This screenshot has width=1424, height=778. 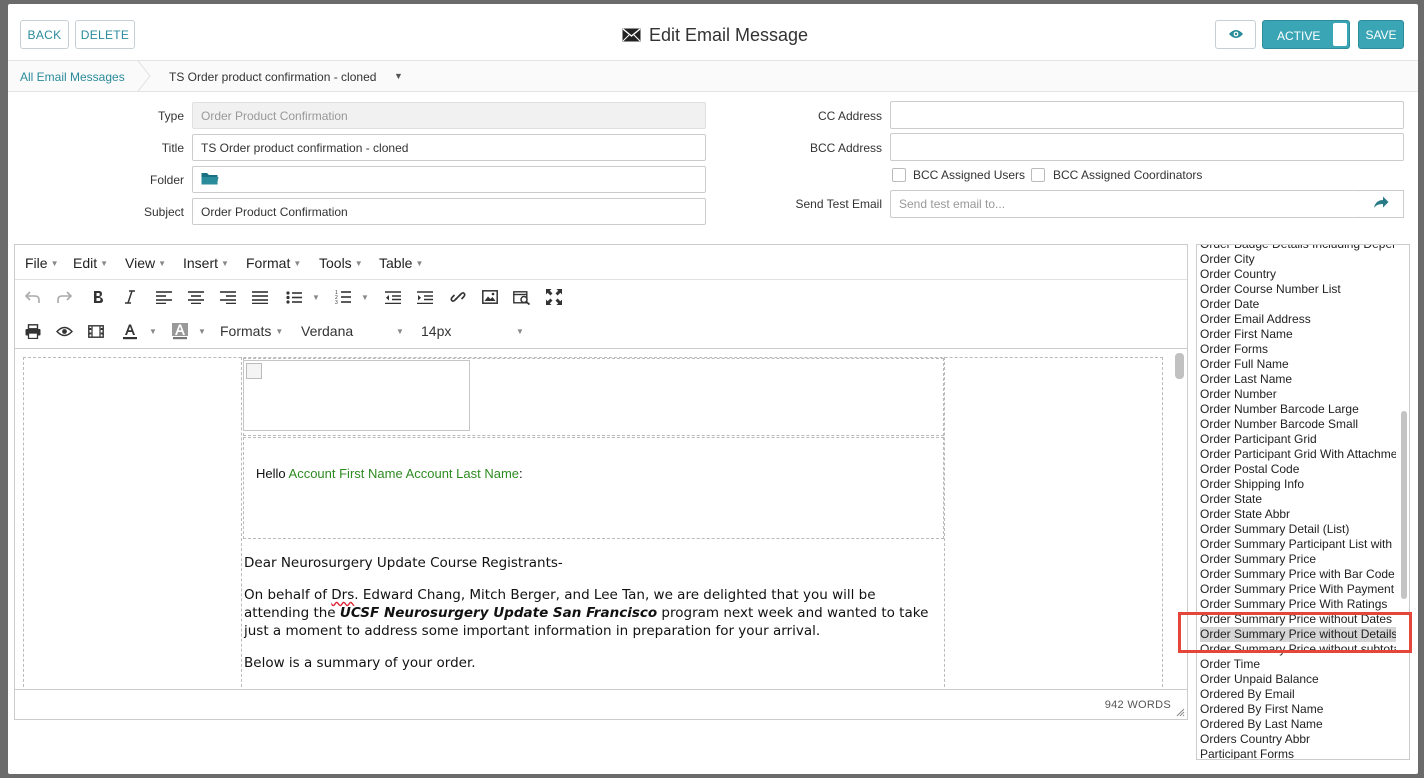 I want to click on merge-field-item: Order Summary Price With Ratings, so click(x=1298, y=604).